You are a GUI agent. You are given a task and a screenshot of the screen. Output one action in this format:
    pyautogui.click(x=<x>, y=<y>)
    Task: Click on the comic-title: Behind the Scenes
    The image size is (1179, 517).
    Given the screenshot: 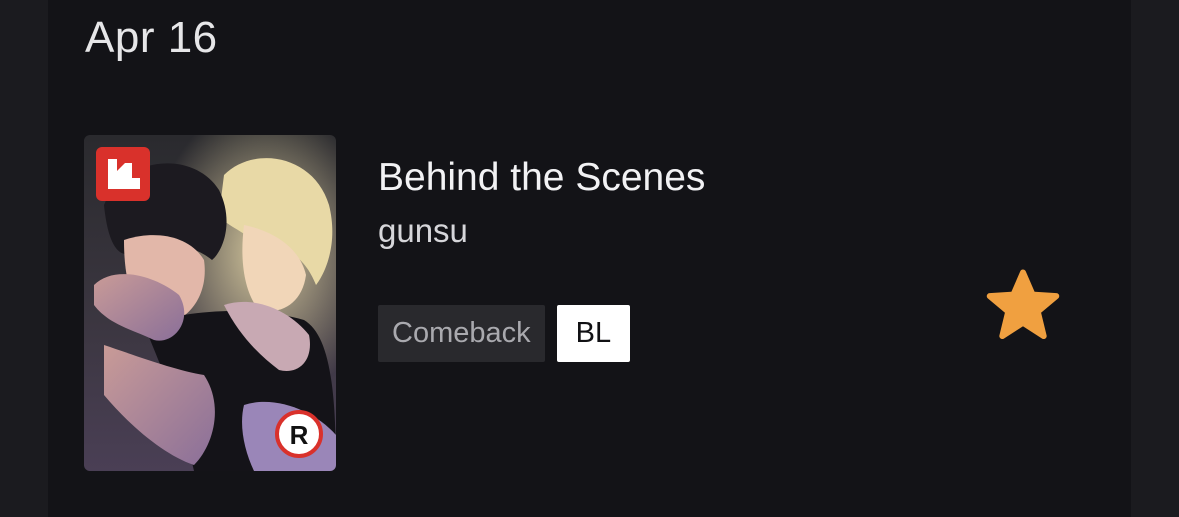 What is the action you would take?
    pyautogui.click(x=541, y=178)
    